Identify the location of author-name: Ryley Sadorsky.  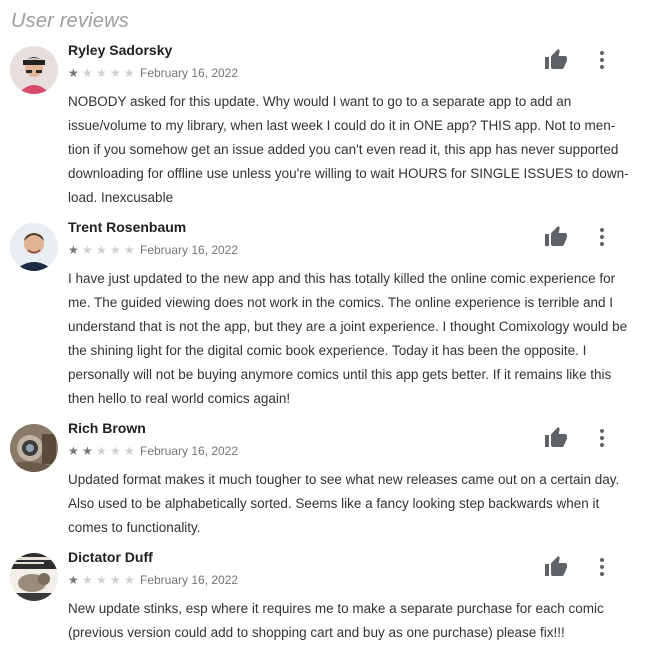
(120, 50).